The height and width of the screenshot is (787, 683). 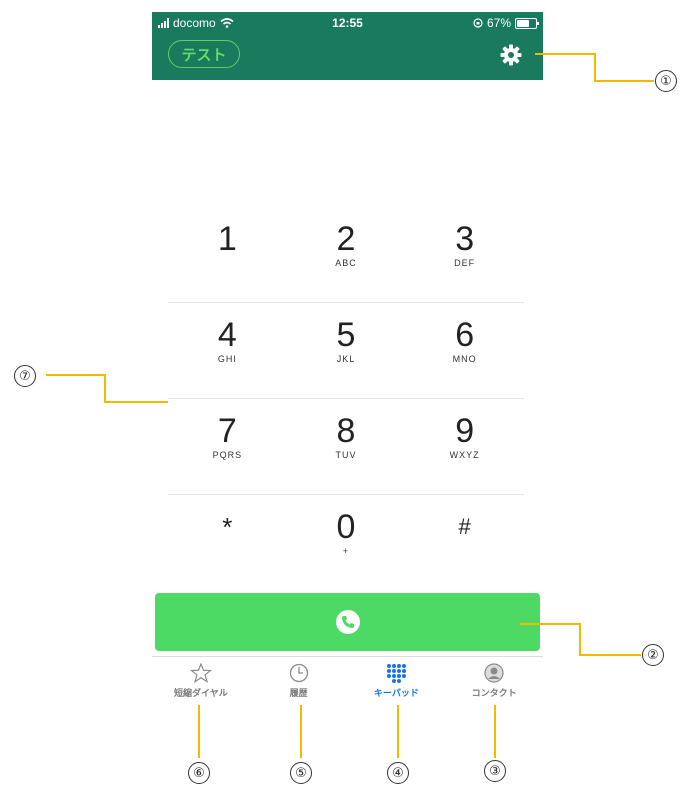 I want to click on tab-bar: 短縮ダイヤル 履歴 キーパッド コンタクト, so click(x=347, y=682).